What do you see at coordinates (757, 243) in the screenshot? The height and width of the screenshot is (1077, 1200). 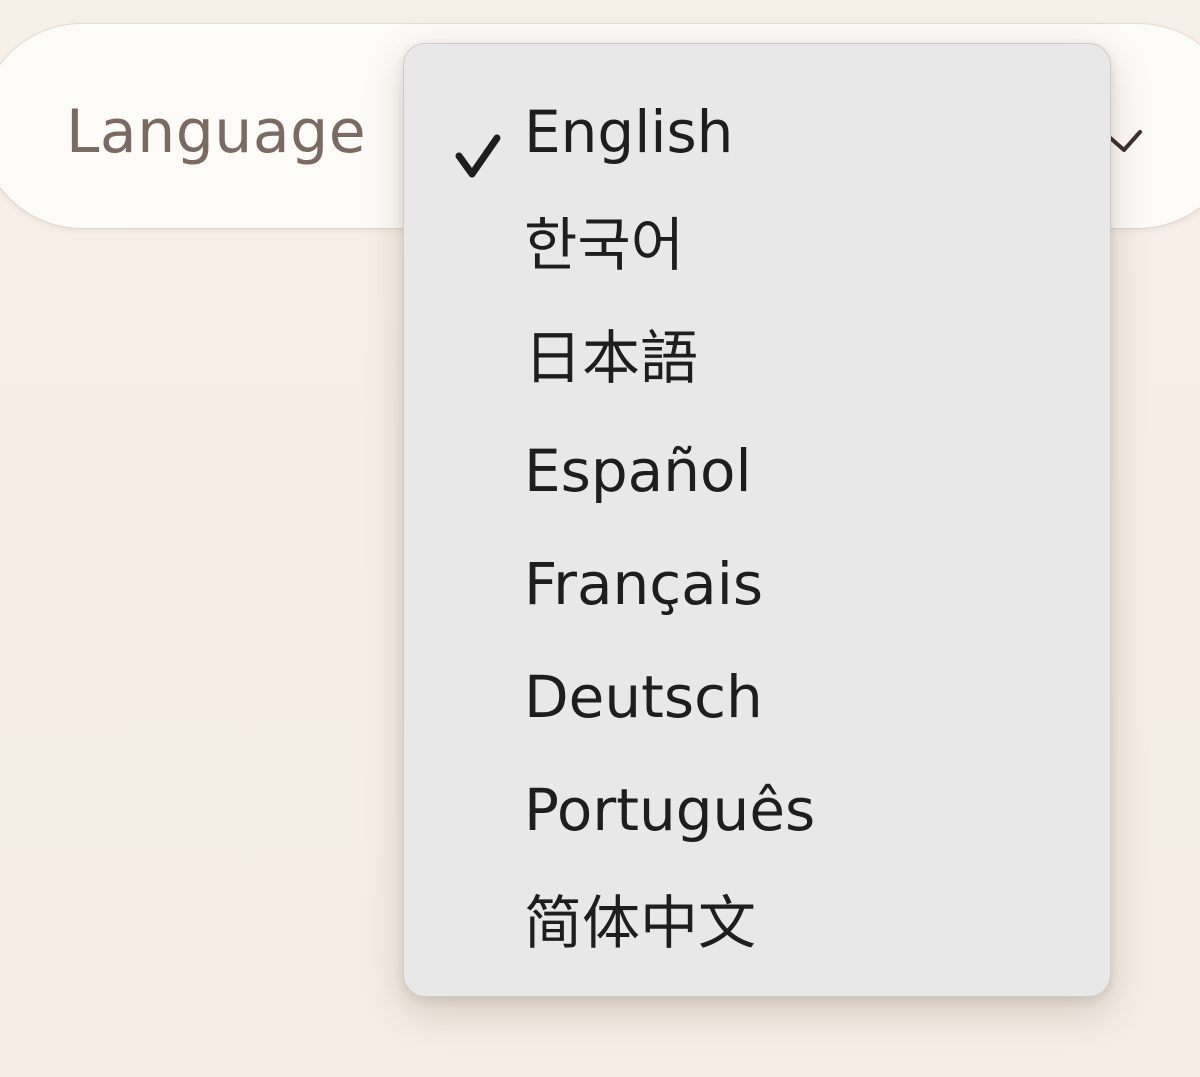 I see `menu-item-korean: 한국어` at bounding box center [757, 243].